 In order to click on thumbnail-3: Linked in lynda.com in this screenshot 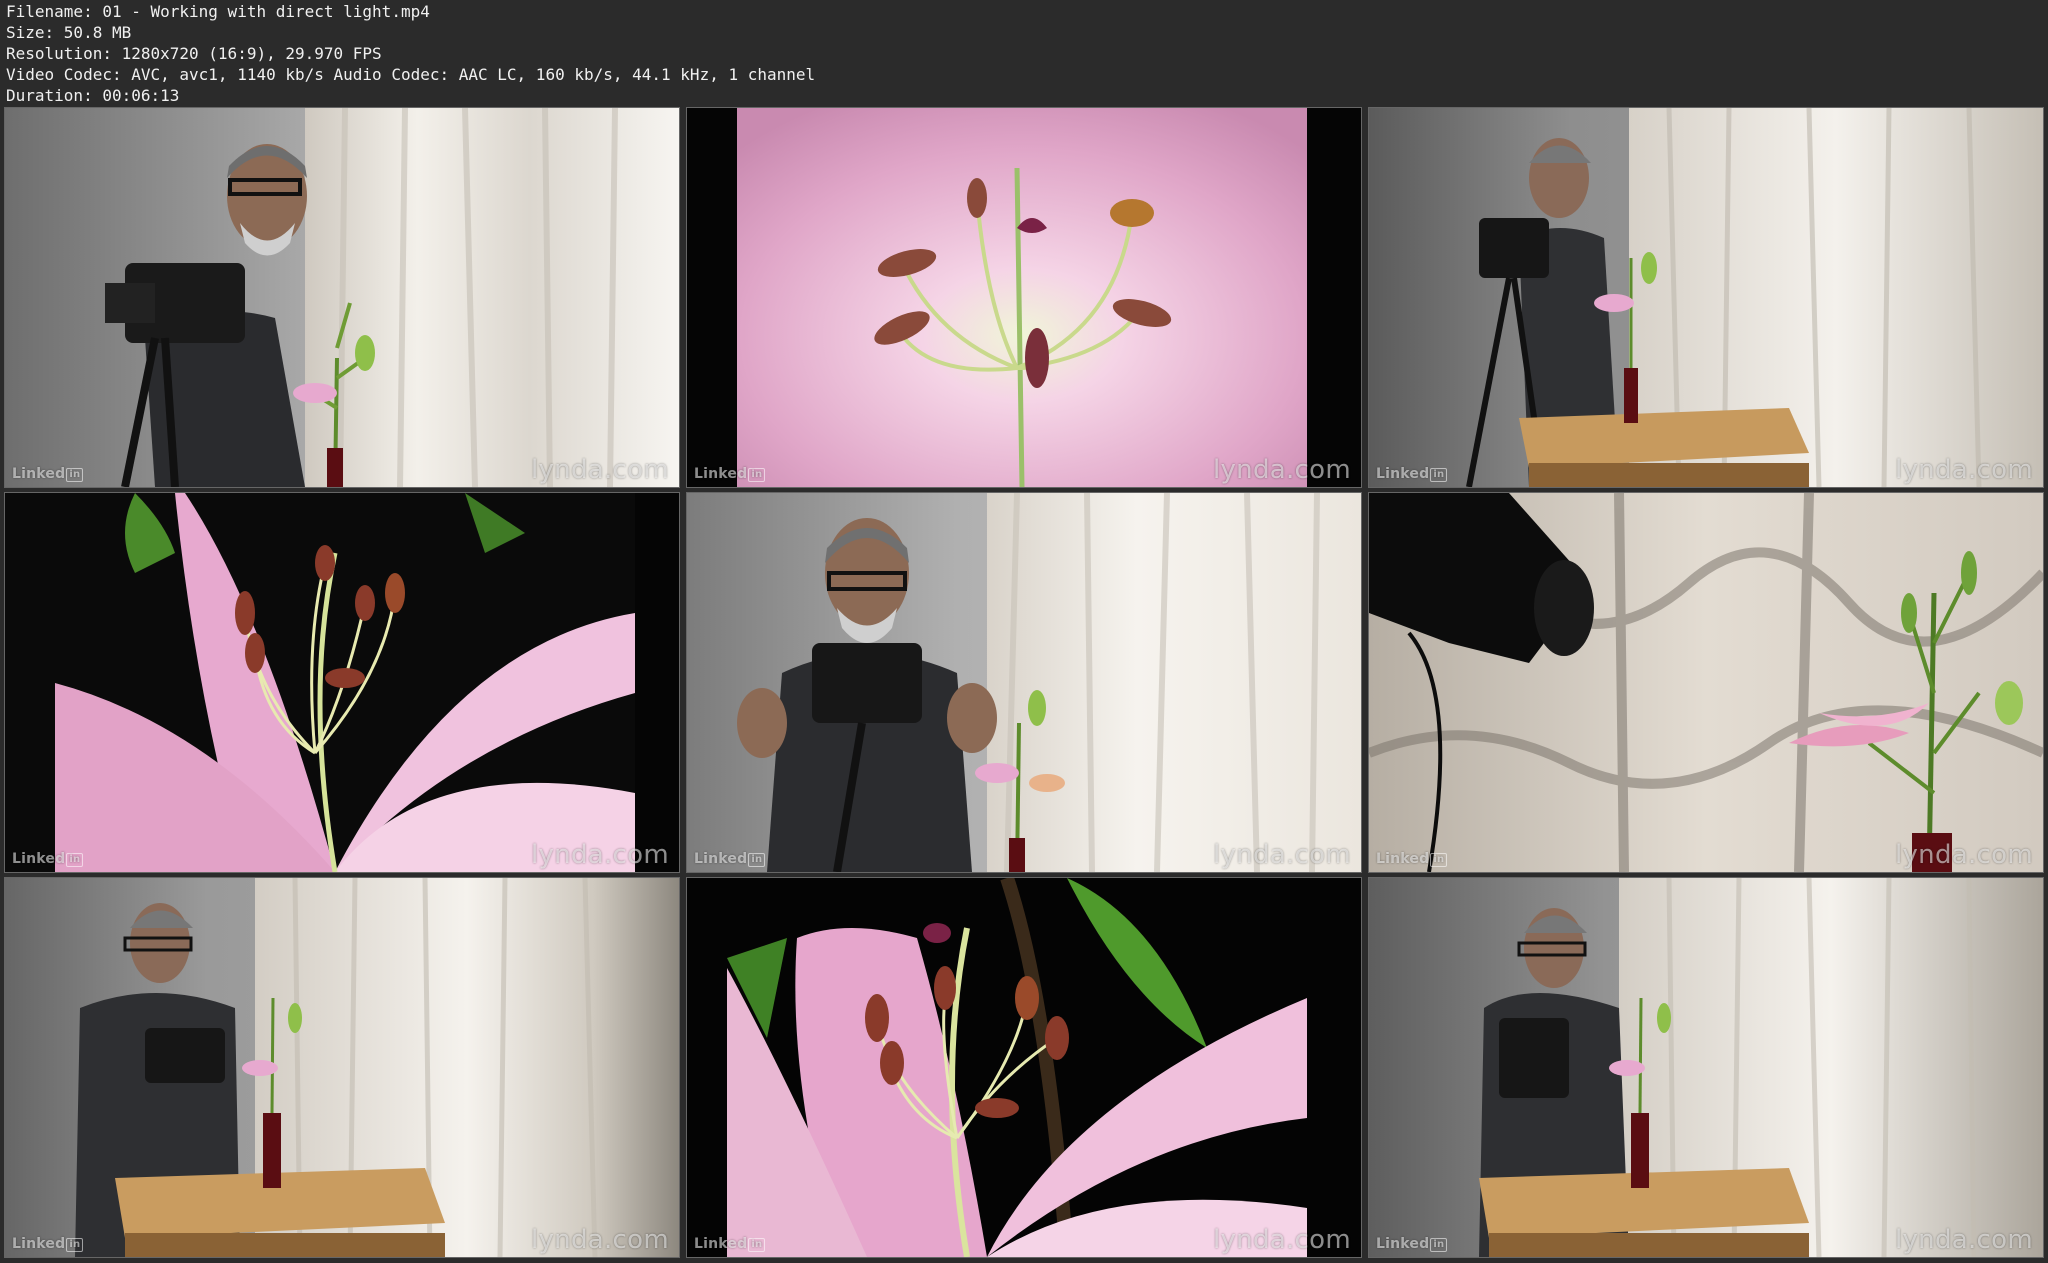, I will do `click(1706, 297)`.